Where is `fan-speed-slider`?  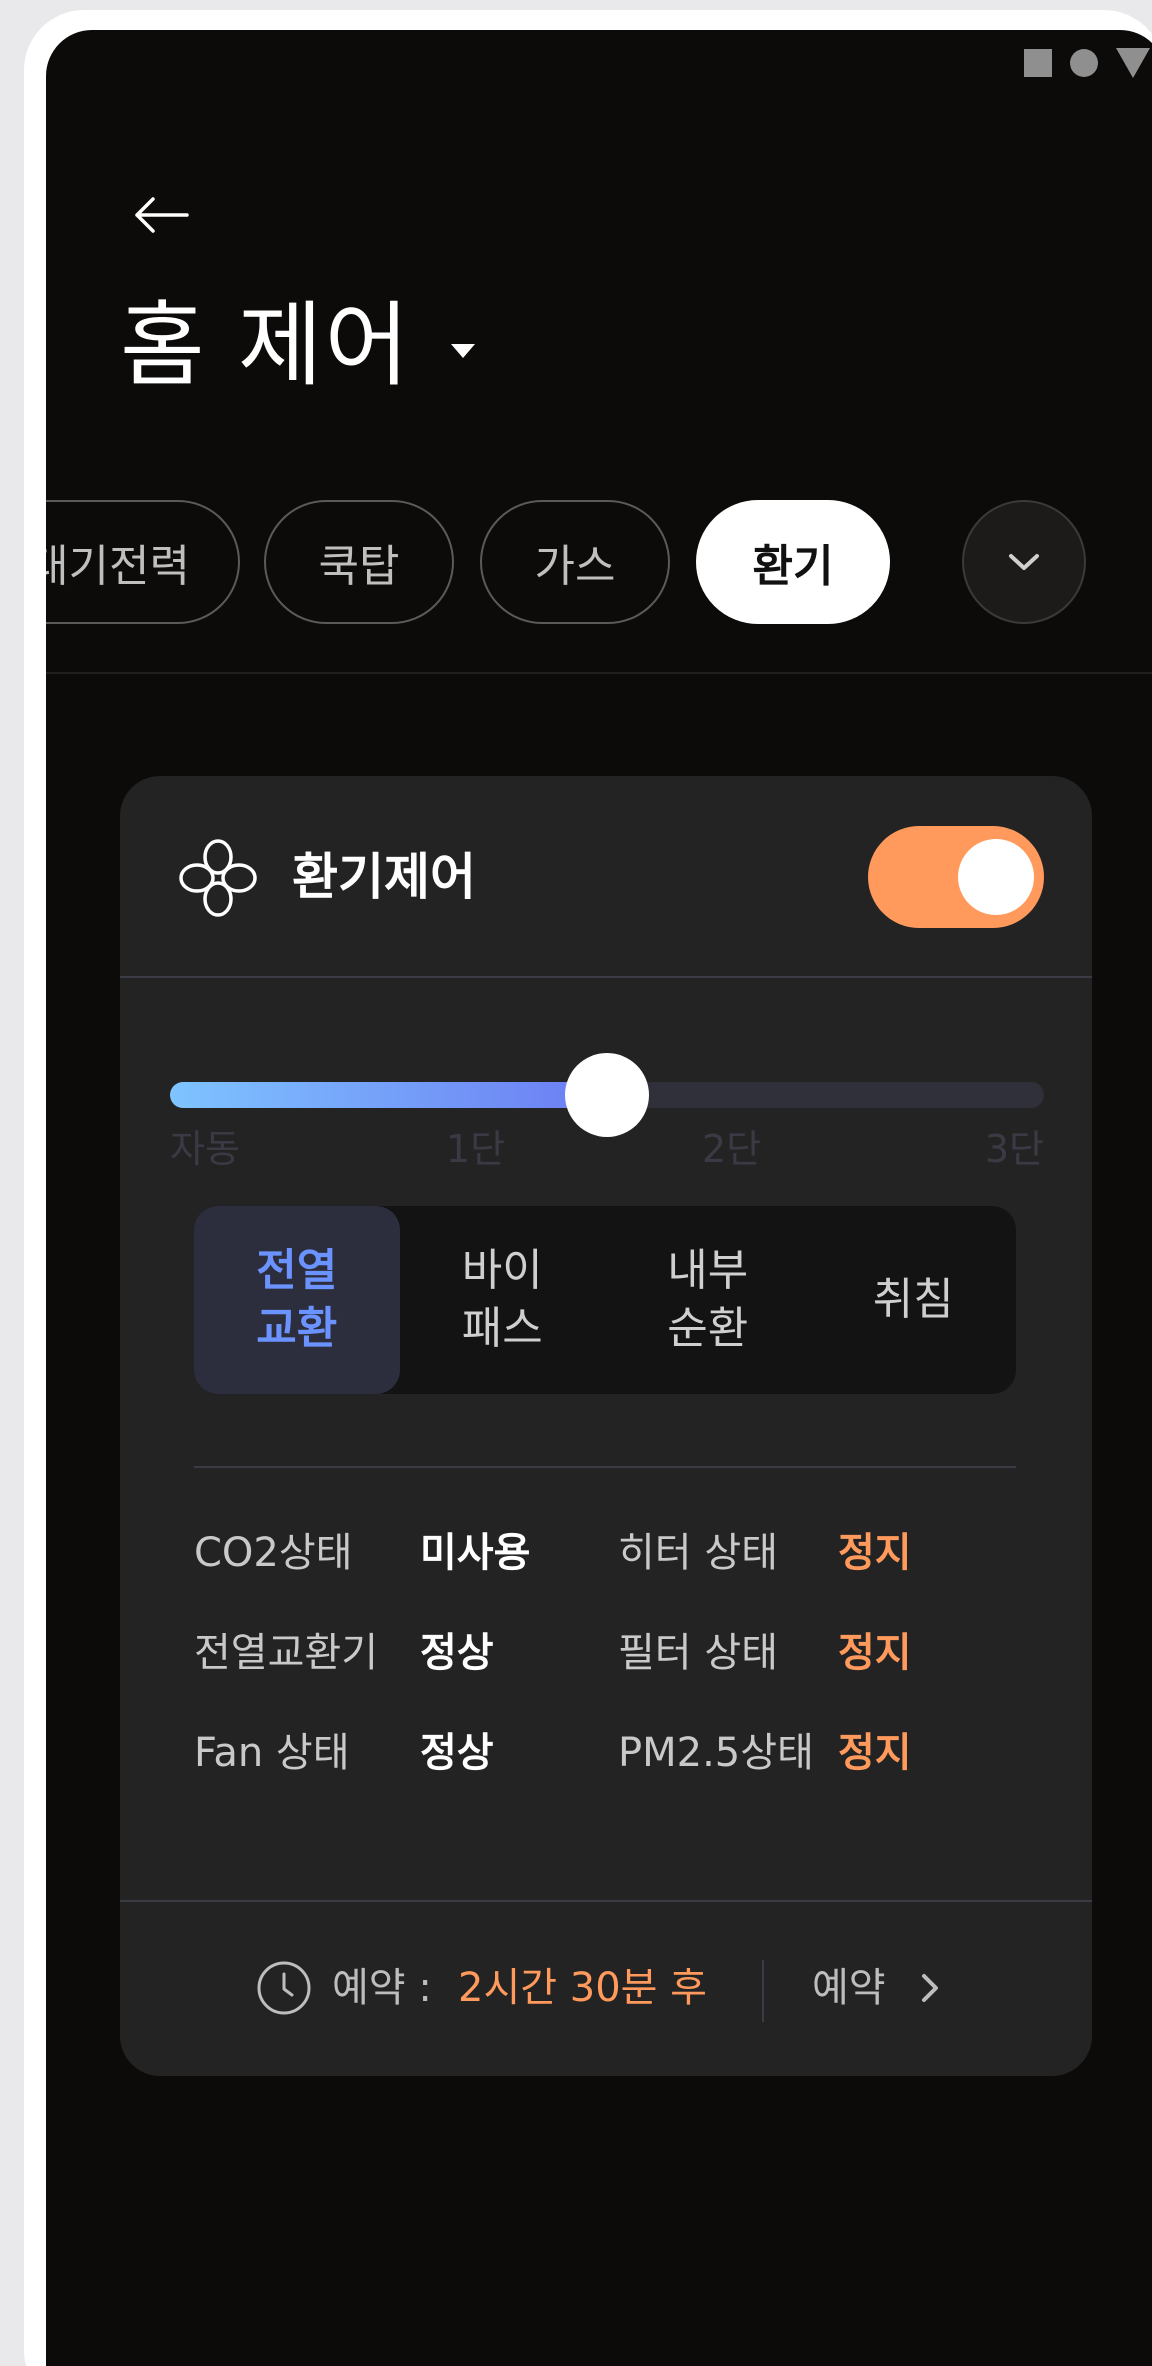 fan-speed-slider is located at coordinates (607, 1095).